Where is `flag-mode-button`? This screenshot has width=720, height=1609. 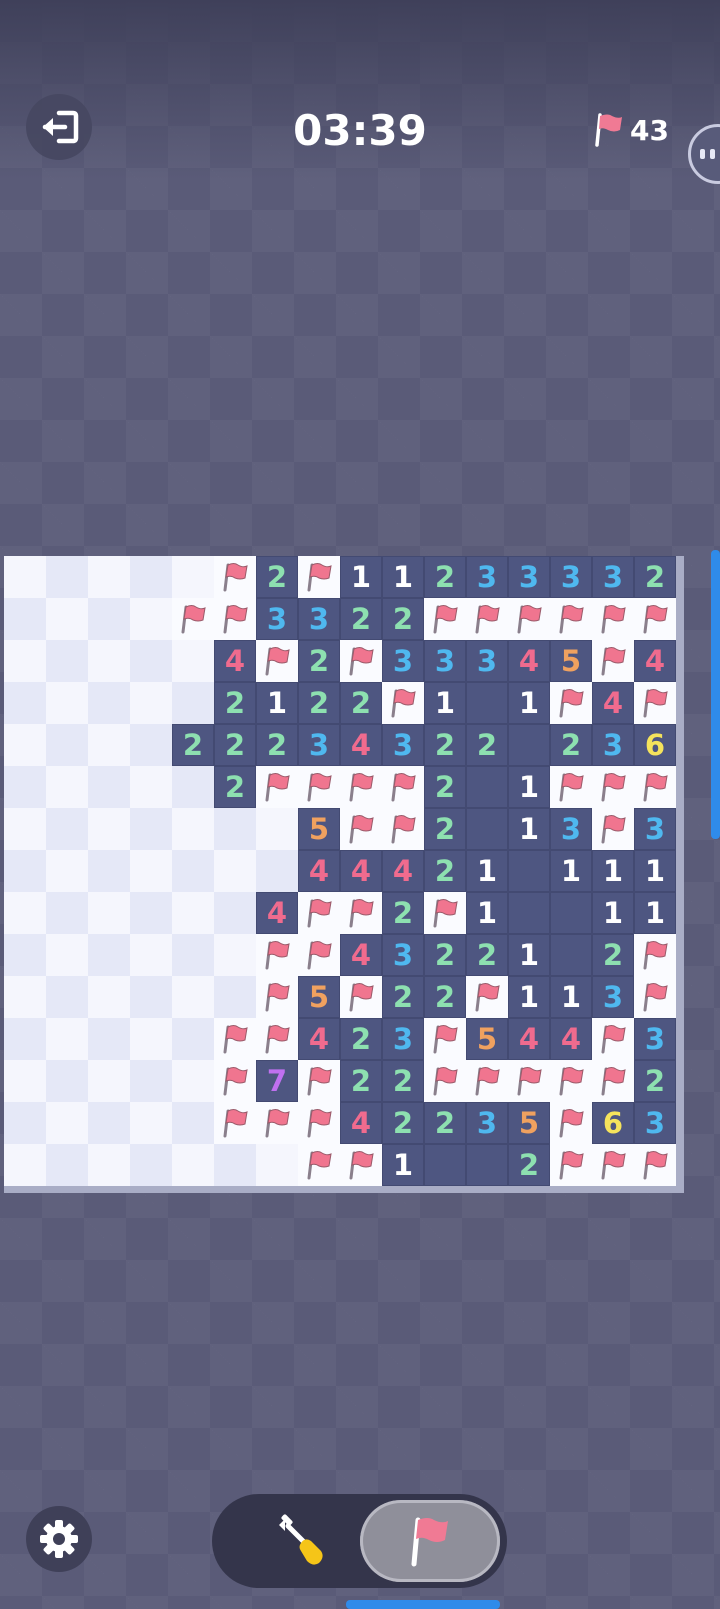
flag-mode-button is located at coordinates (430, 1541).